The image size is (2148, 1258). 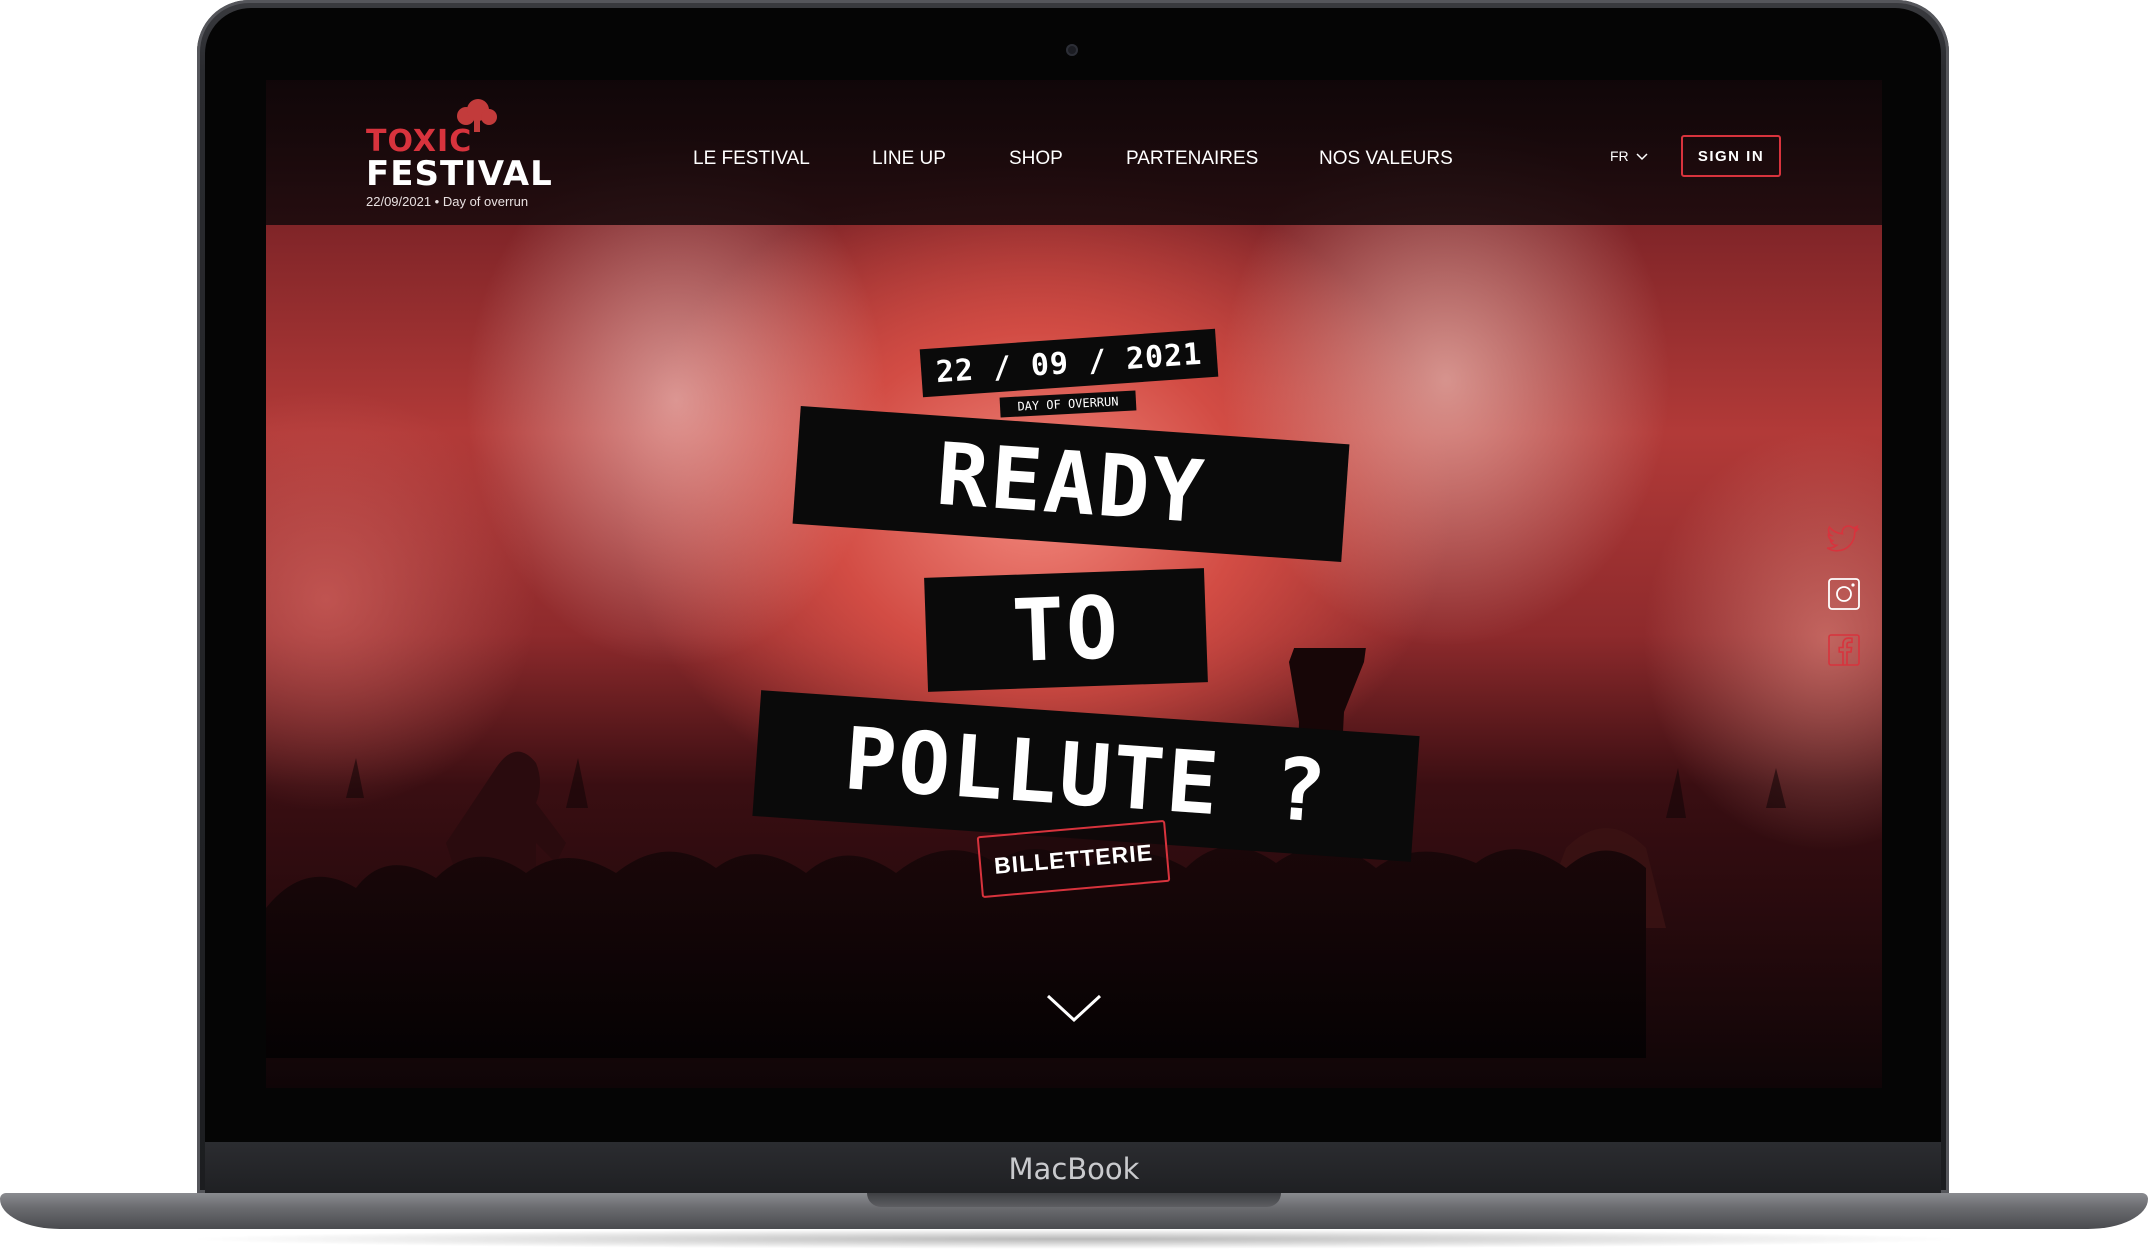 I want to click on twitter-icon, so click(x=1844, y=538).